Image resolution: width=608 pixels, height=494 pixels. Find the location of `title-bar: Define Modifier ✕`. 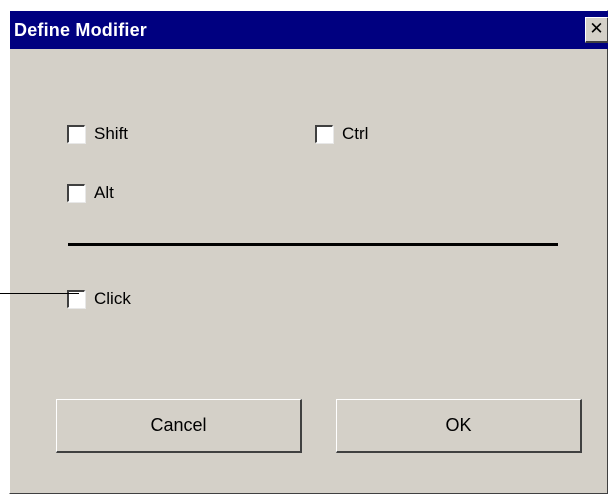

title-bar: Define Modifier ✕ is located at coordinates (309, 30).